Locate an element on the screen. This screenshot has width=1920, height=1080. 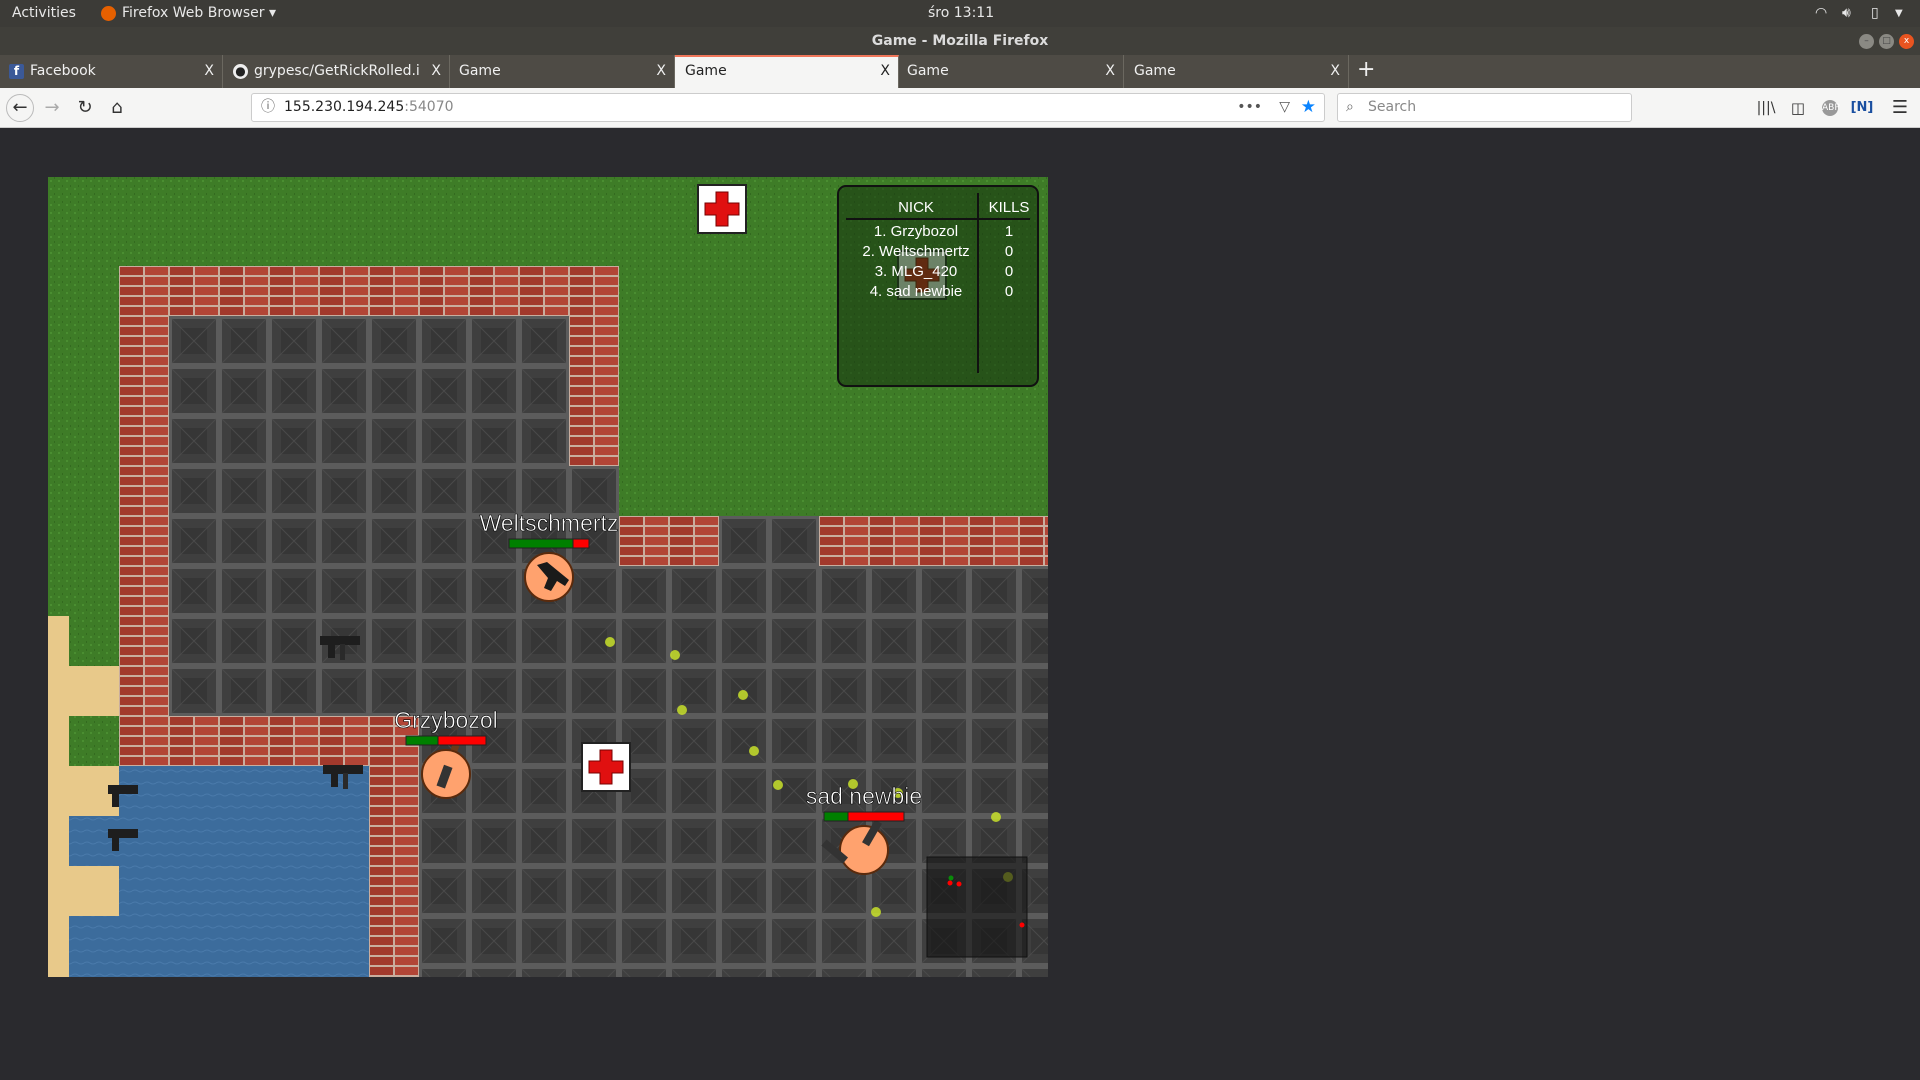
url-host: 155.230.194.245 is located at coordinates (344, 107).